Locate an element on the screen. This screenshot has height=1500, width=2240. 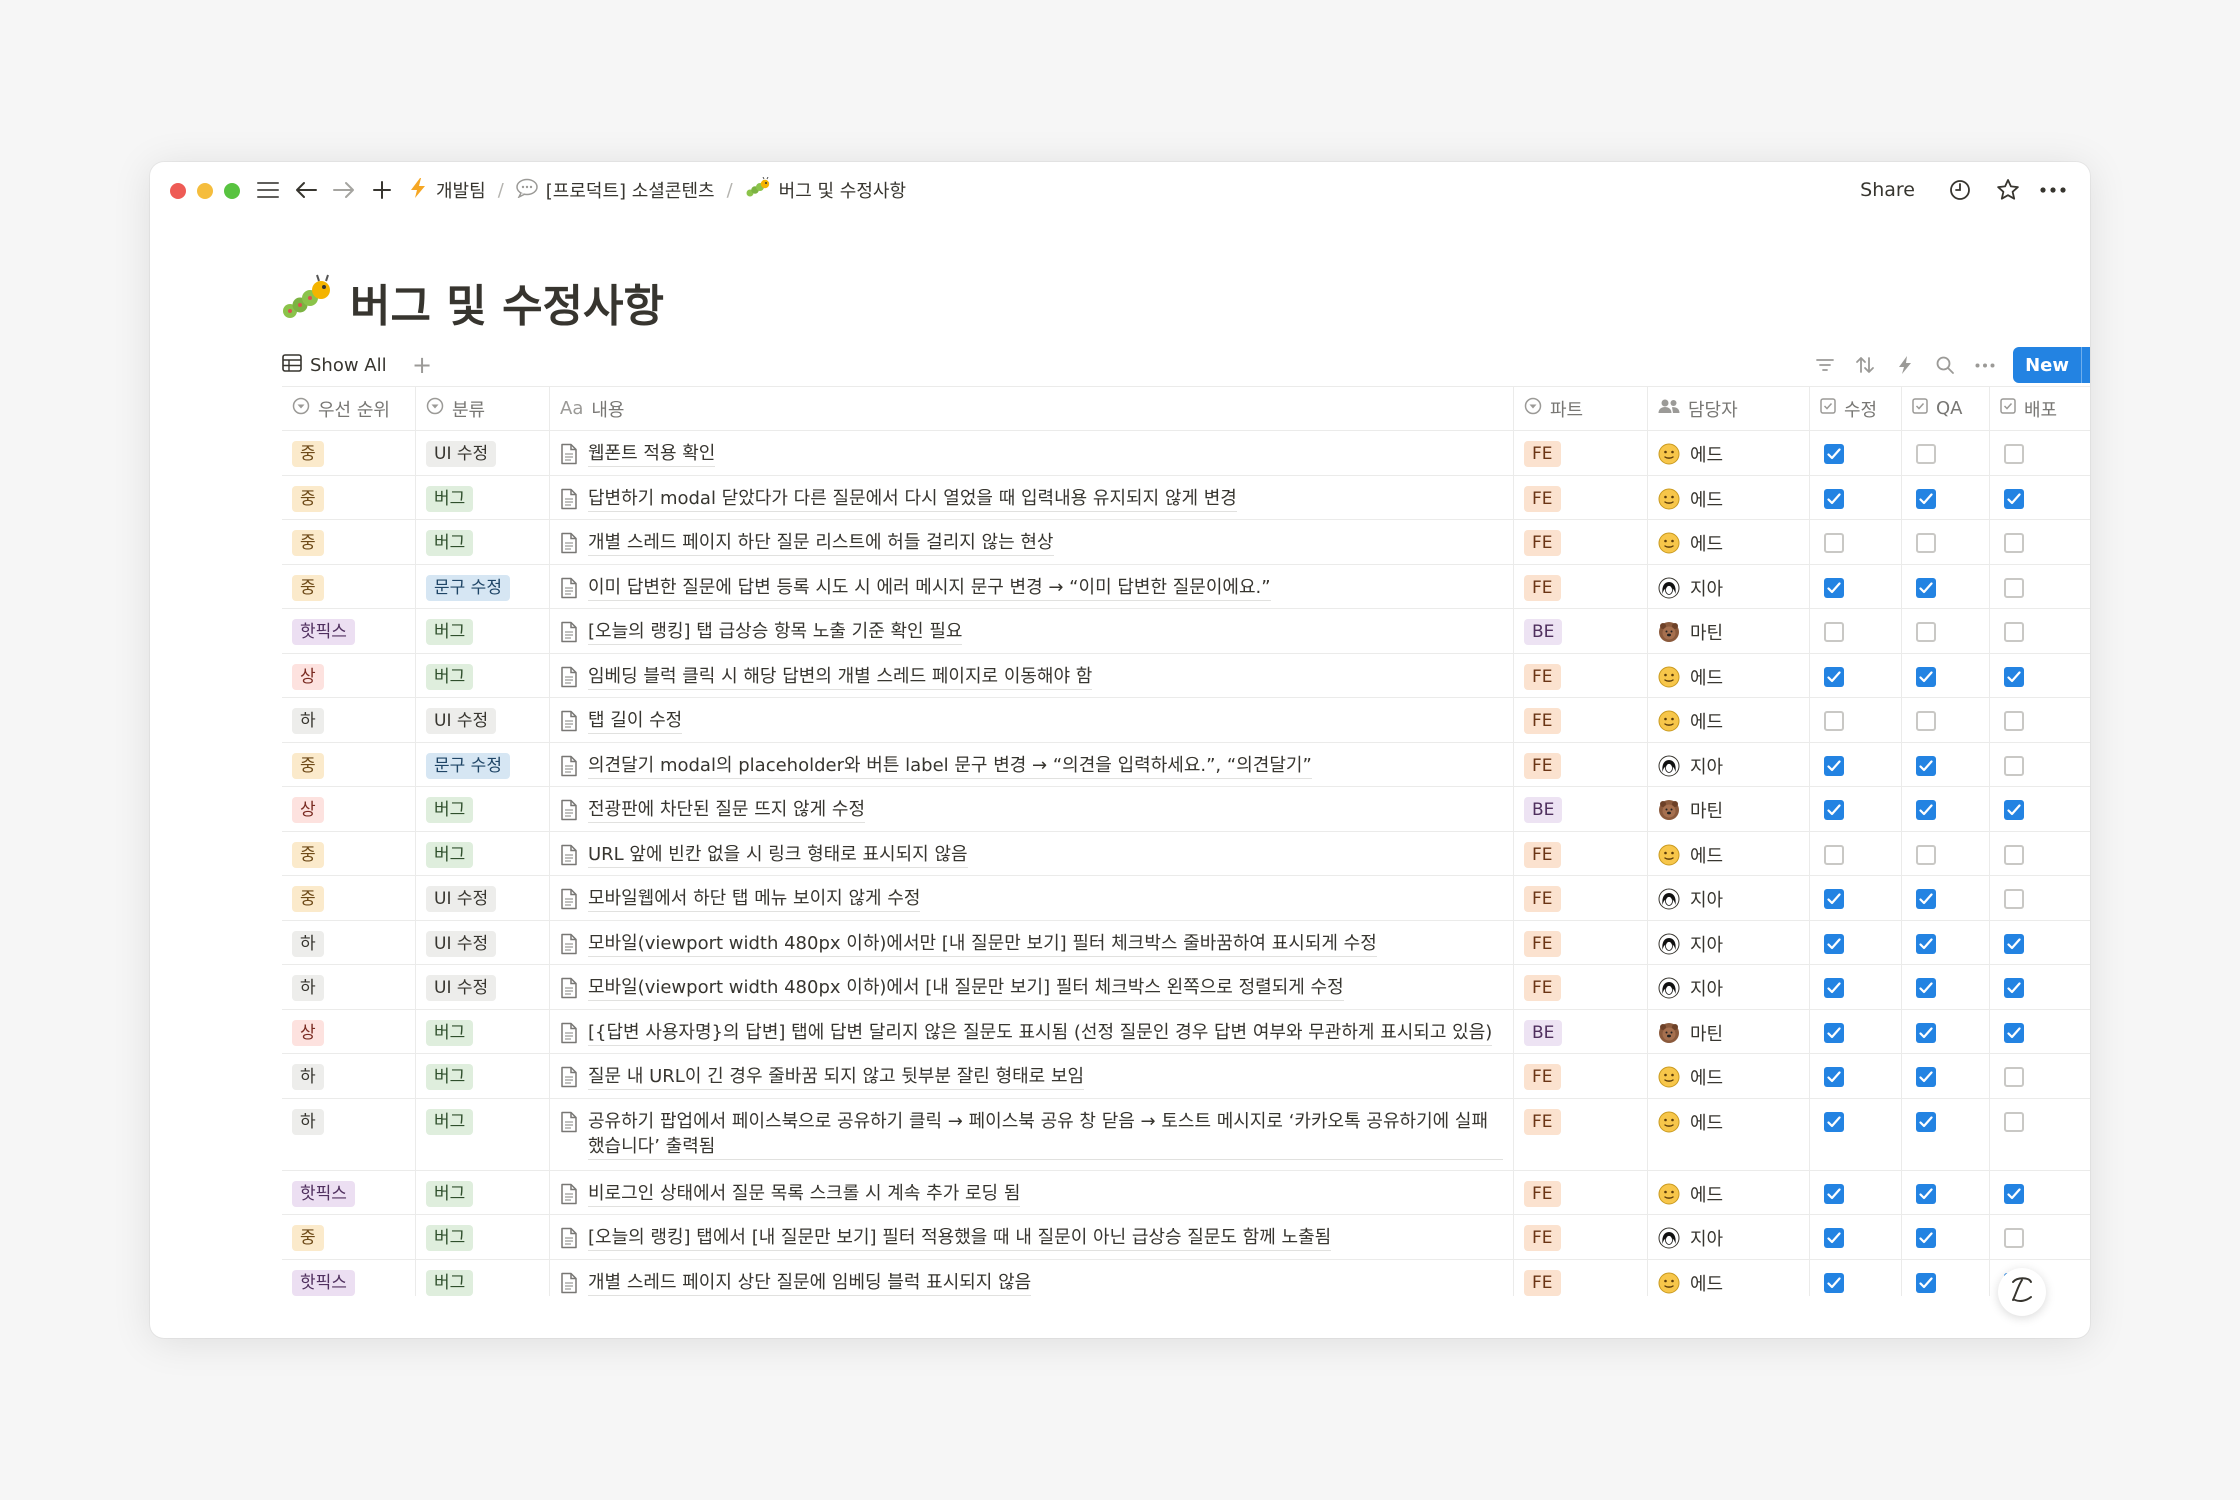
content-cell: 웹폰트 적용 확인 is located at coordinates (1032, 453).